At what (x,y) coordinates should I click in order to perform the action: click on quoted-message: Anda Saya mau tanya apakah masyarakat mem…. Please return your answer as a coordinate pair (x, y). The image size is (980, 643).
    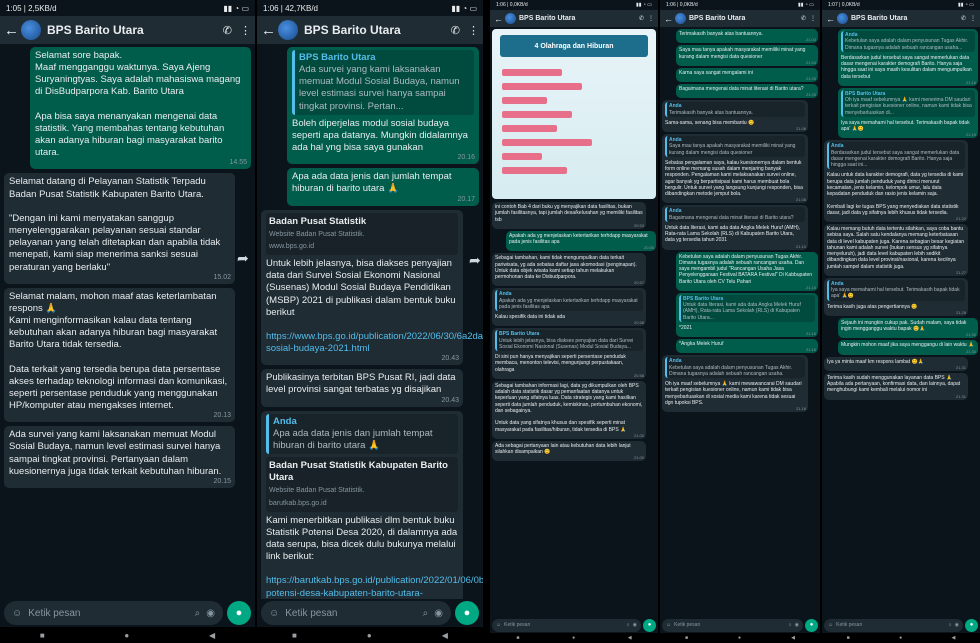
    Looking at the image, I should click on (735, 146).